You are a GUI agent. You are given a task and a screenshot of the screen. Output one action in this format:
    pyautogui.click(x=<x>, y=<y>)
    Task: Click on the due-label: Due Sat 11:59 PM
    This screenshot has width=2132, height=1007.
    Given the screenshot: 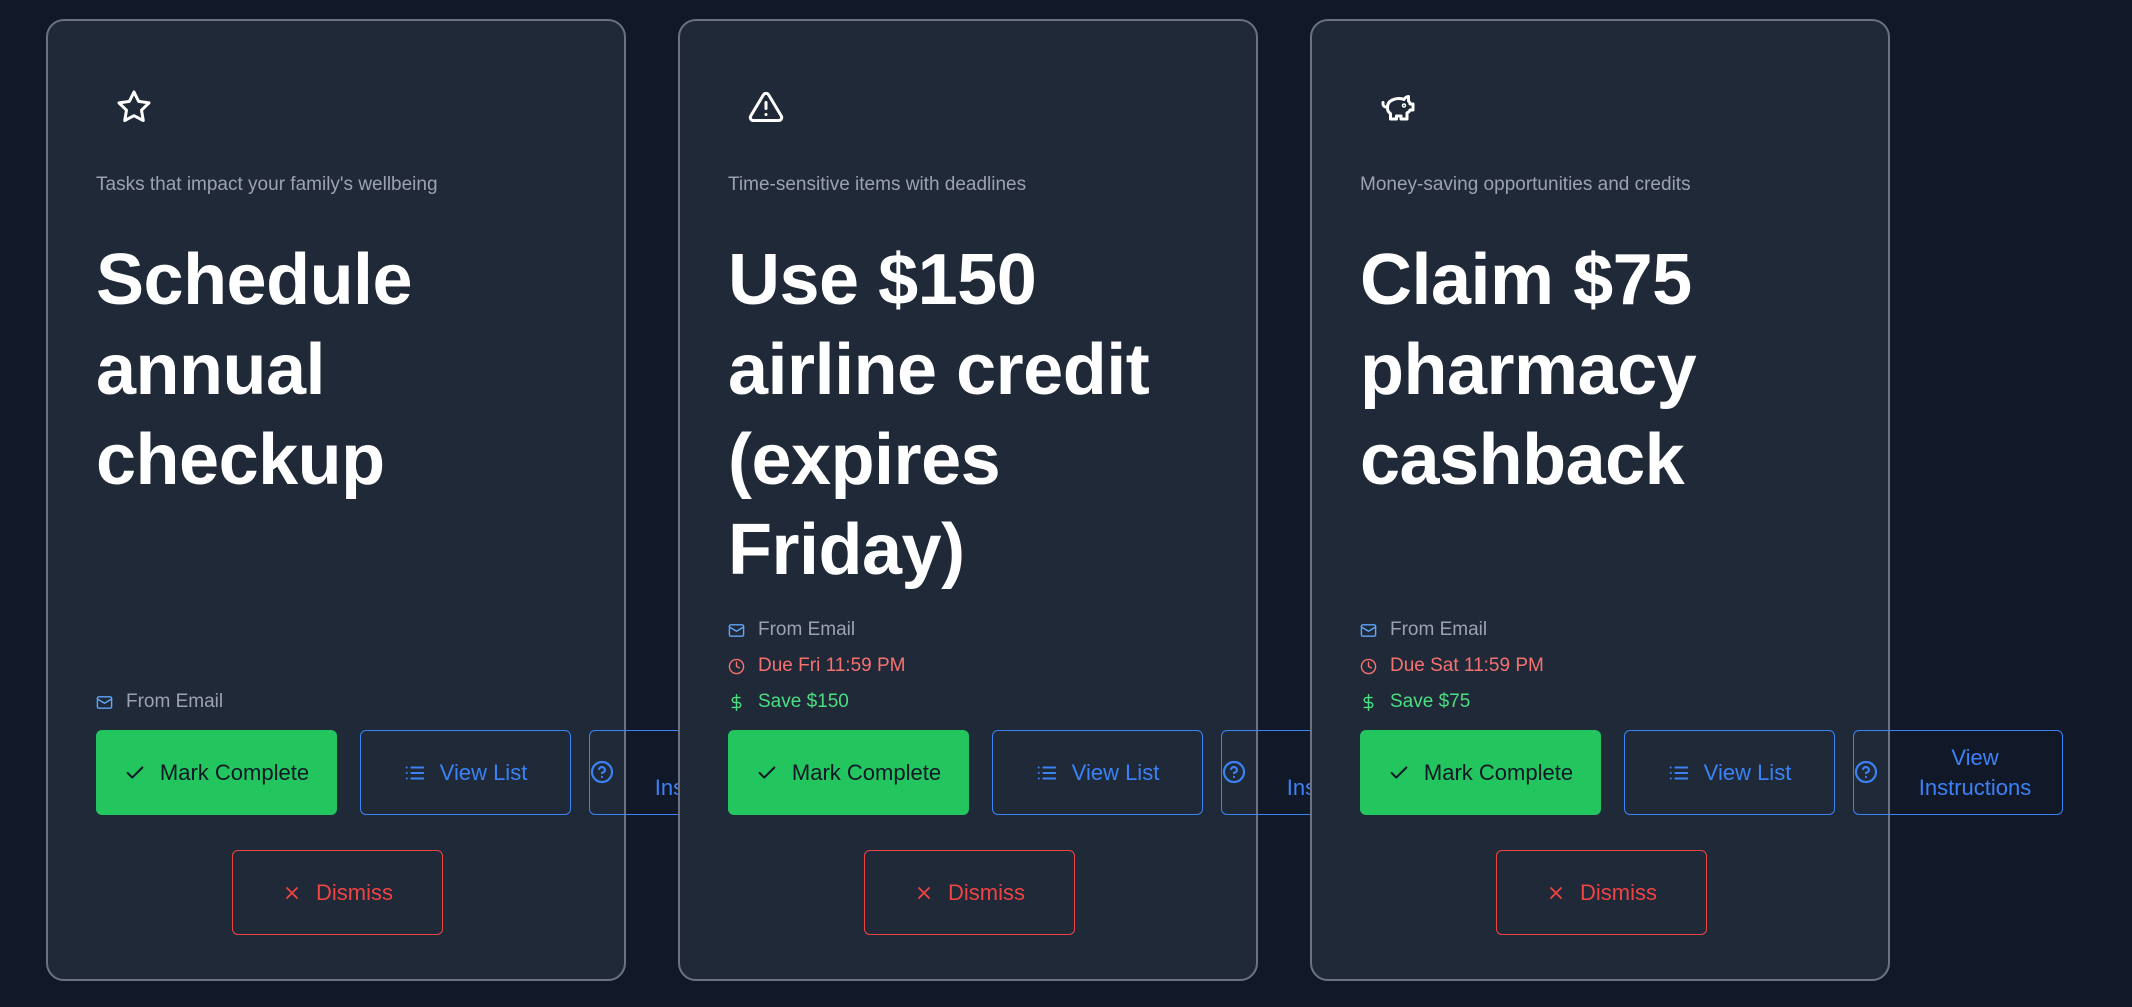 What is the action you would take?
    pyautogui.click(x=1467, y=665)
    